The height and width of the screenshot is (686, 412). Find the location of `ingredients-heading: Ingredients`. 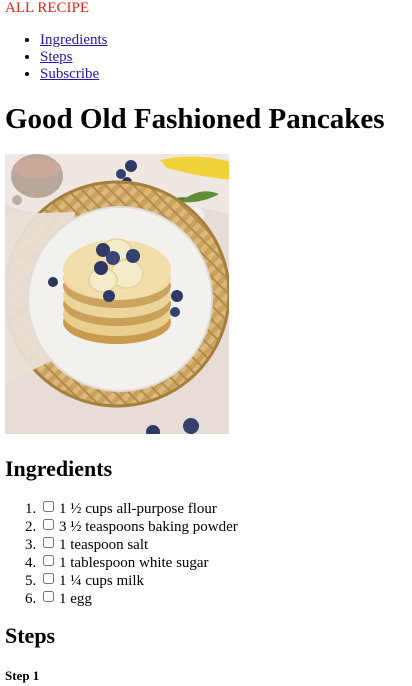

ingredients-heading: Ingredients is located at coordinates (59, 468).